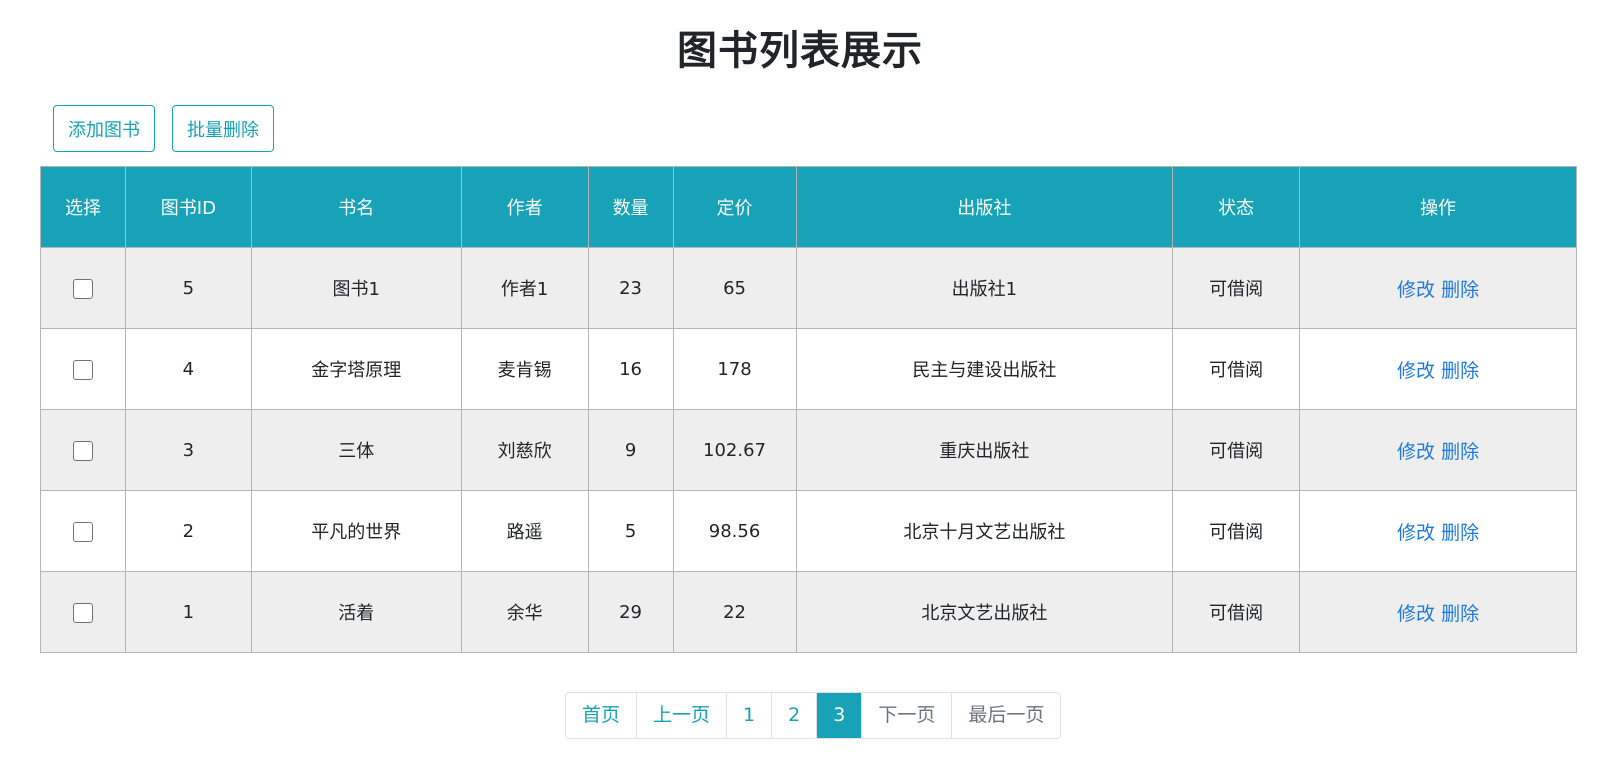 The image size is (1600, 771). What do you see at coordinates (630, 450) in the screenshot?
I see `quantity-cell: 9` at bounding box center [630, 450].